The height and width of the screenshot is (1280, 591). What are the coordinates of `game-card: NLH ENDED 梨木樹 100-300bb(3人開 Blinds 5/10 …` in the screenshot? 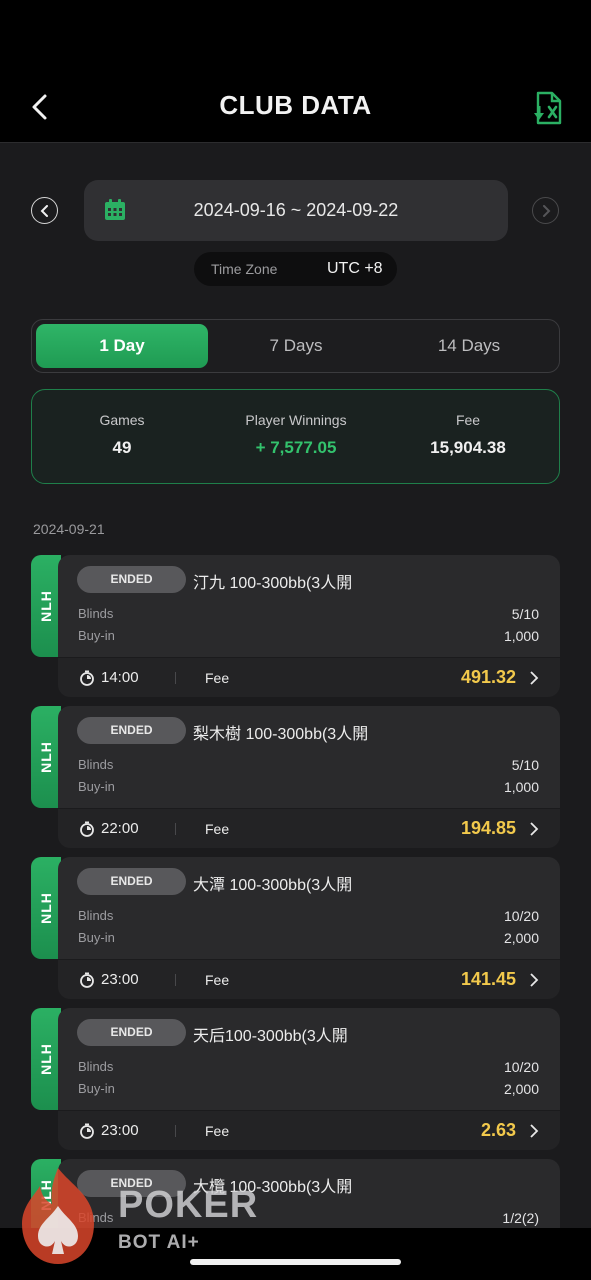 It's located at (295, 777).